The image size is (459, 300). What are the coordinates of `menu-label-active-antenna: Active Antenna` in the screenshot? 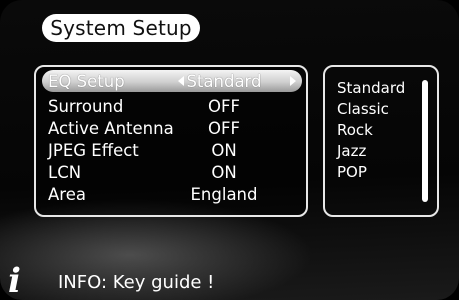 It's located at (111, 128).